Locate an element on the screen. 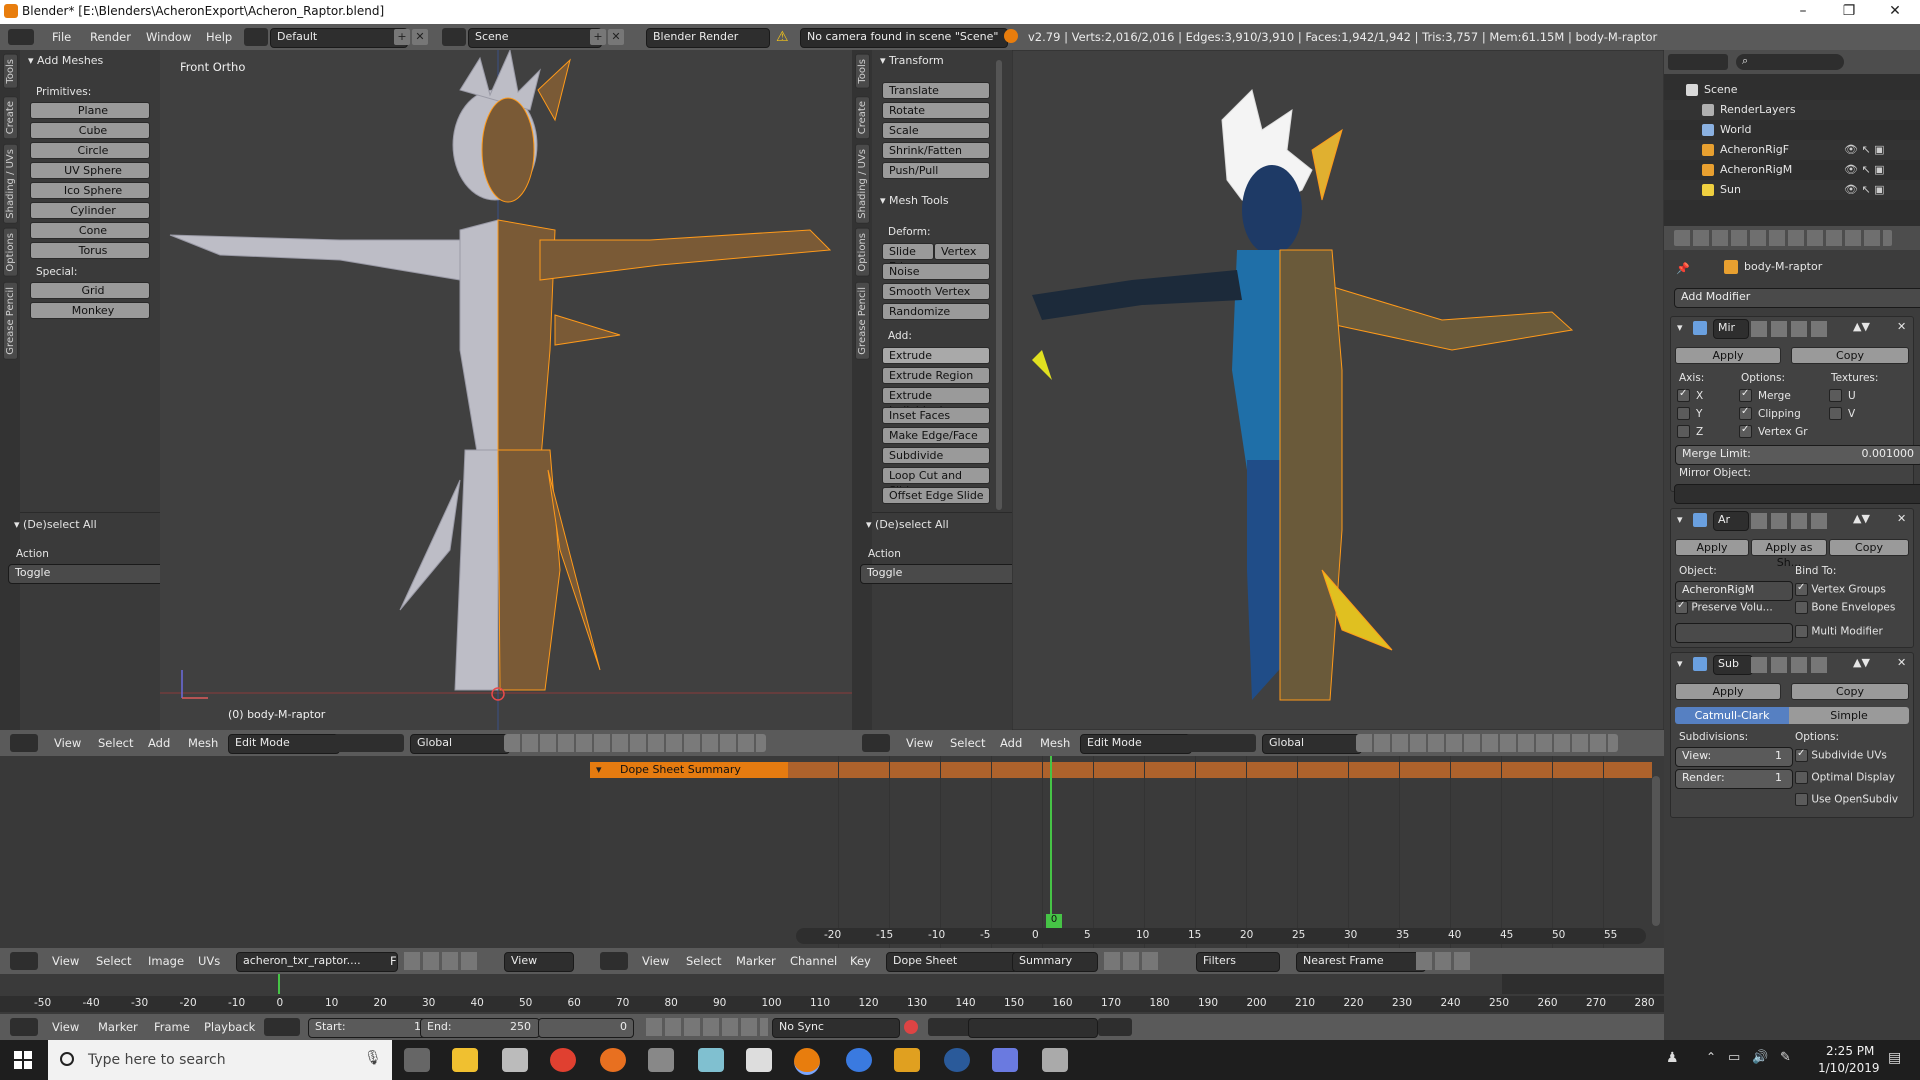  scene-add-icon: + is located at coordinates (598, 37).